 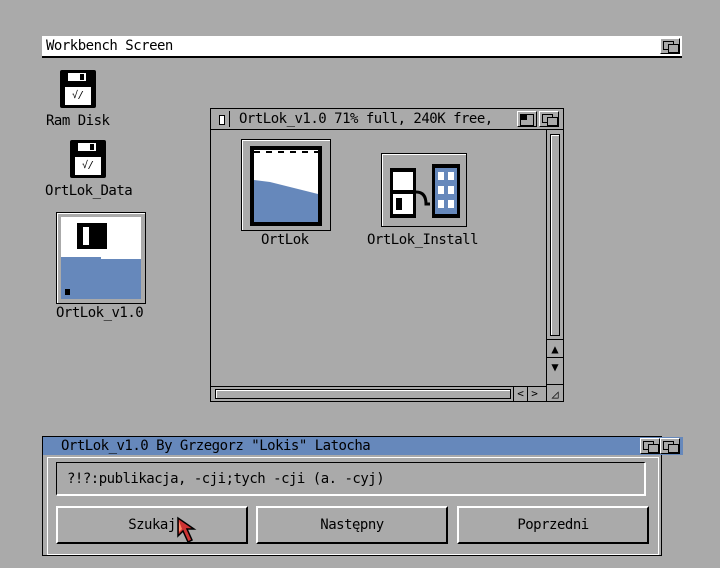 What do you see at coordinates (534, 394) in the screenshot?
I see `scroll-right-icon: >` at bounding box center [534, 394].